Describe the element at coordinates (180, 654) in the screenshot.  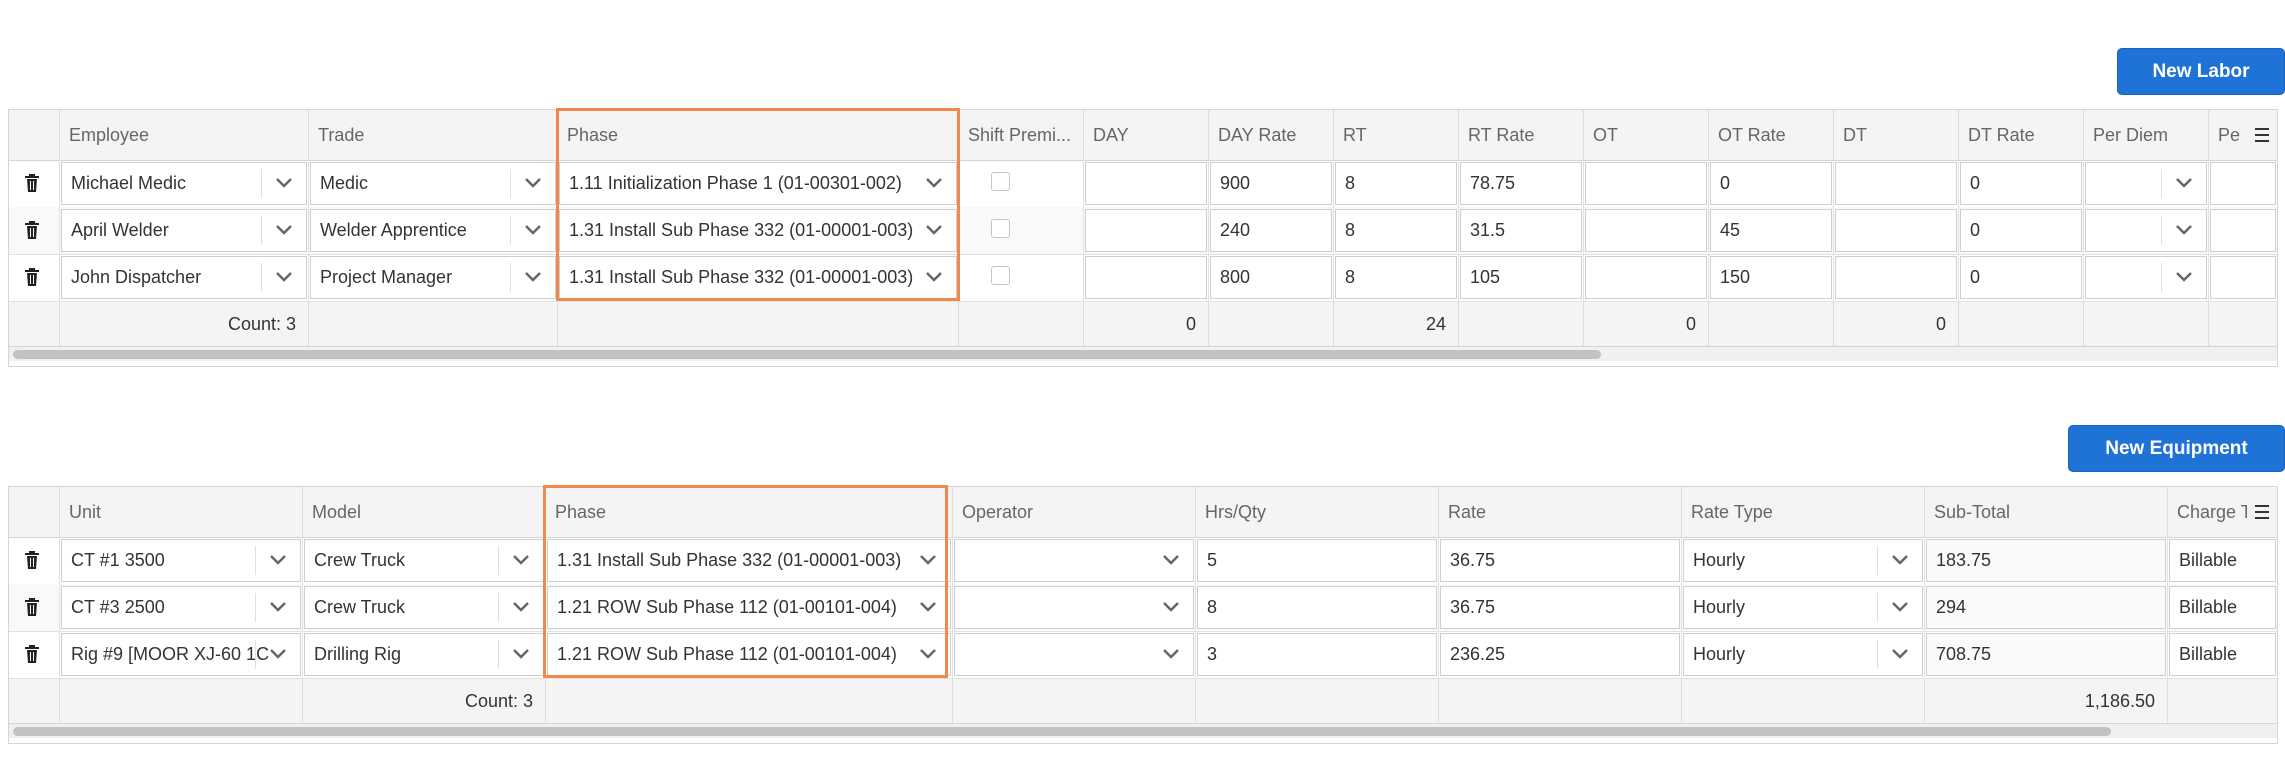
I see `unit-dropdown: Rig #9 [MOOR XJ-60 1C` at that location.